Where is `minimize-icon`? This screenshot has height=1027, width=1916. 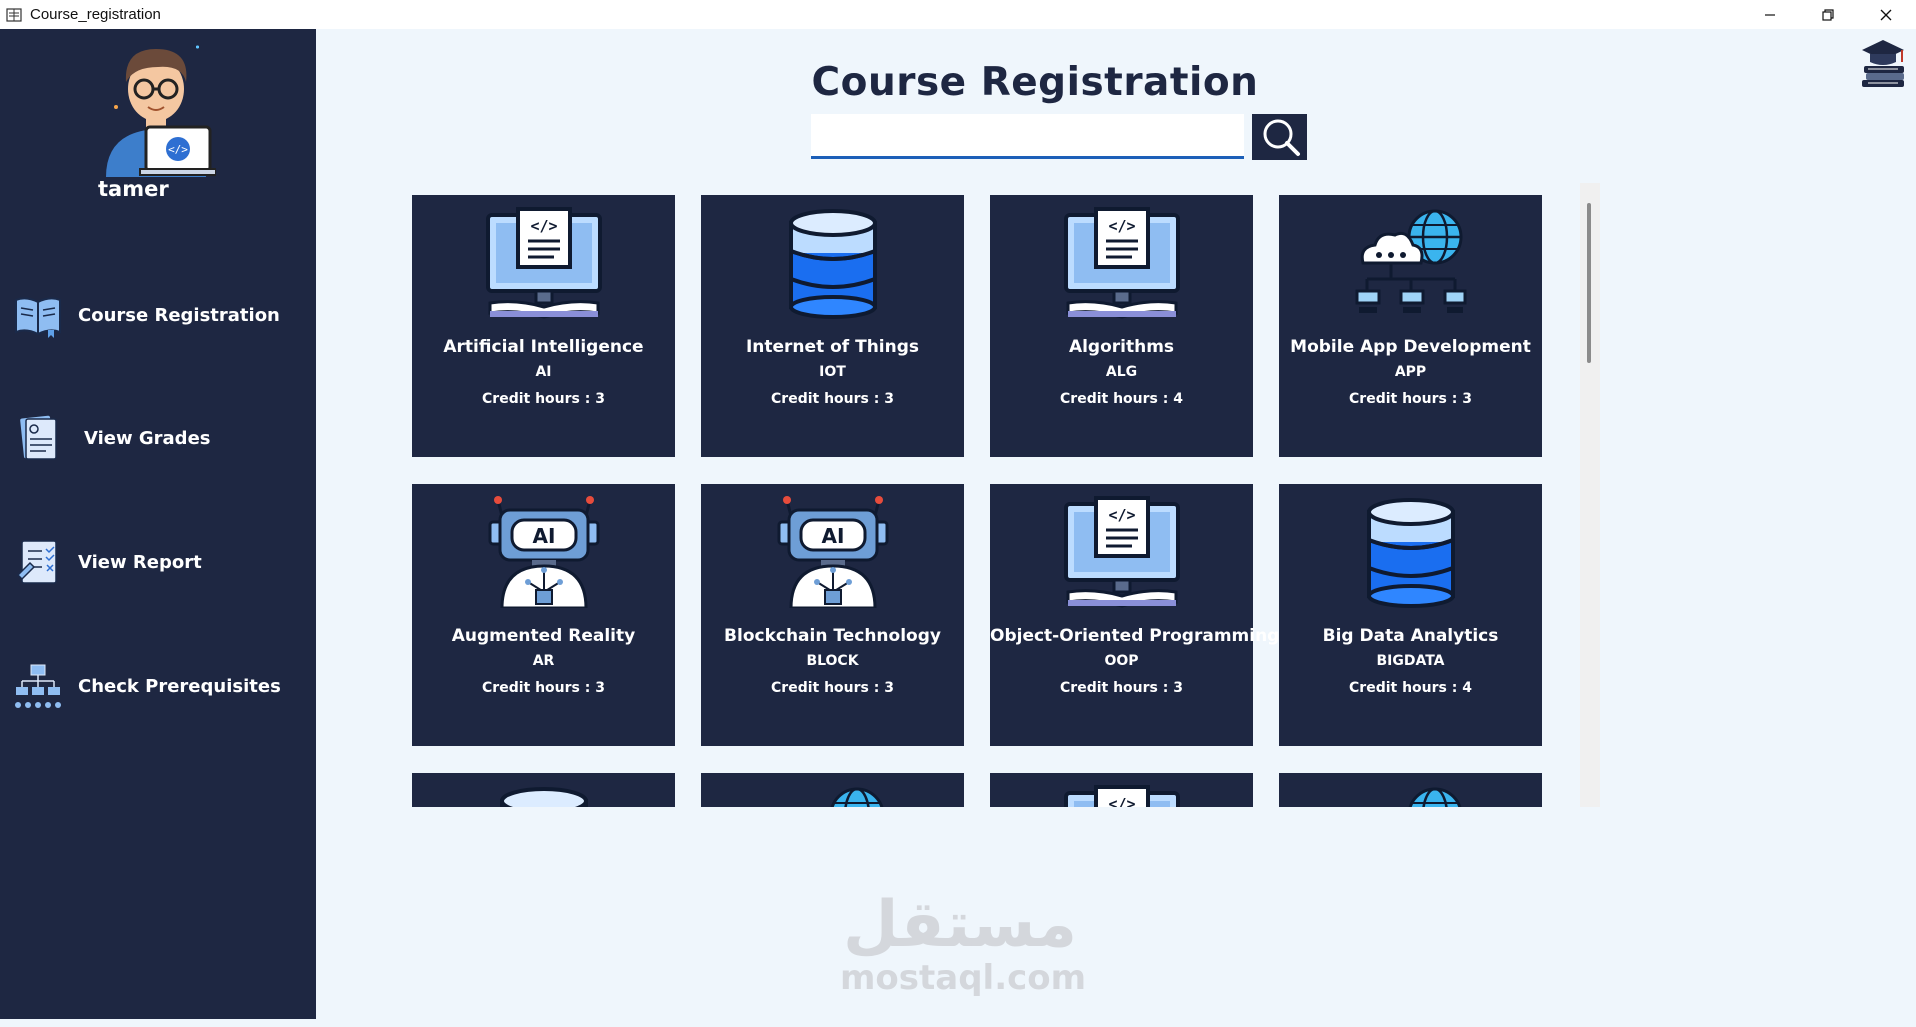 minimize-icon is located at coordinates (1770, 14).